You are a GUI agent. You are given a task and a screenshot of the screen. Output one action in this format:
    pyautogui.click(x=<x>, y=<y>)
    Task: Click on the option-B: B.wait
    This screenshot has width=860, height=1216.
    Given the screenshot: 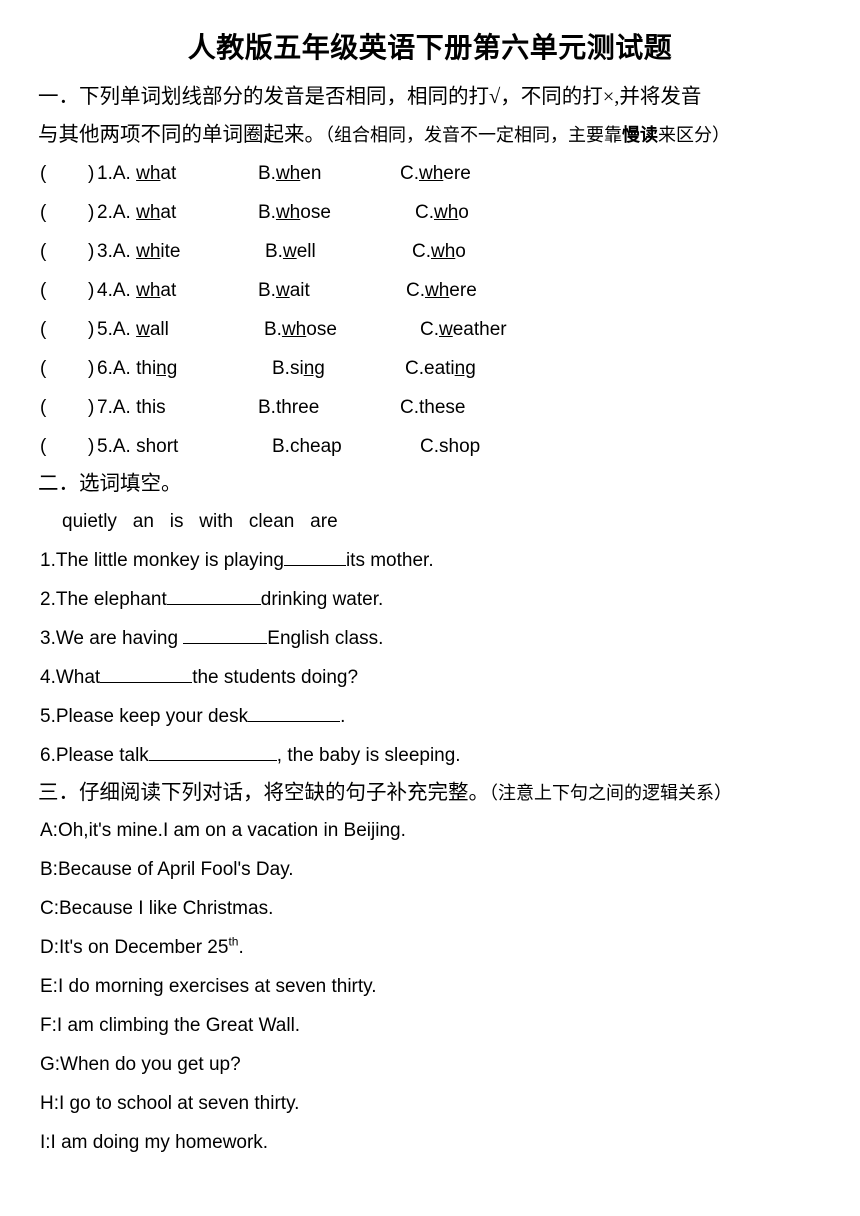 What is the action you would take?
    pyautogui.click(x=284, y=290)
    